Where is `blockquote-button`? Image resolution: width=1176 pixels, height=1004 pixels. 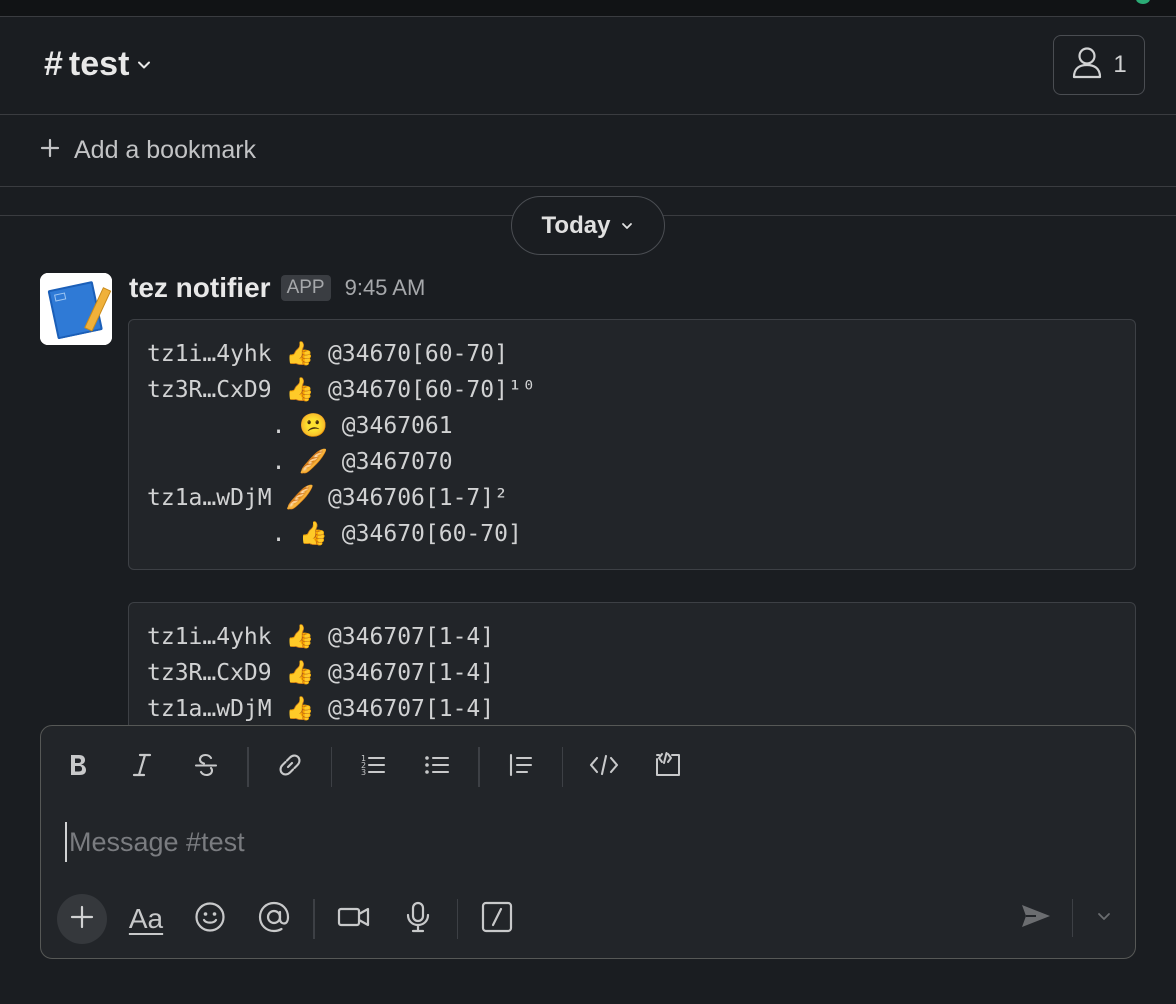
blockquote-button is located at coordinates (521, 767).